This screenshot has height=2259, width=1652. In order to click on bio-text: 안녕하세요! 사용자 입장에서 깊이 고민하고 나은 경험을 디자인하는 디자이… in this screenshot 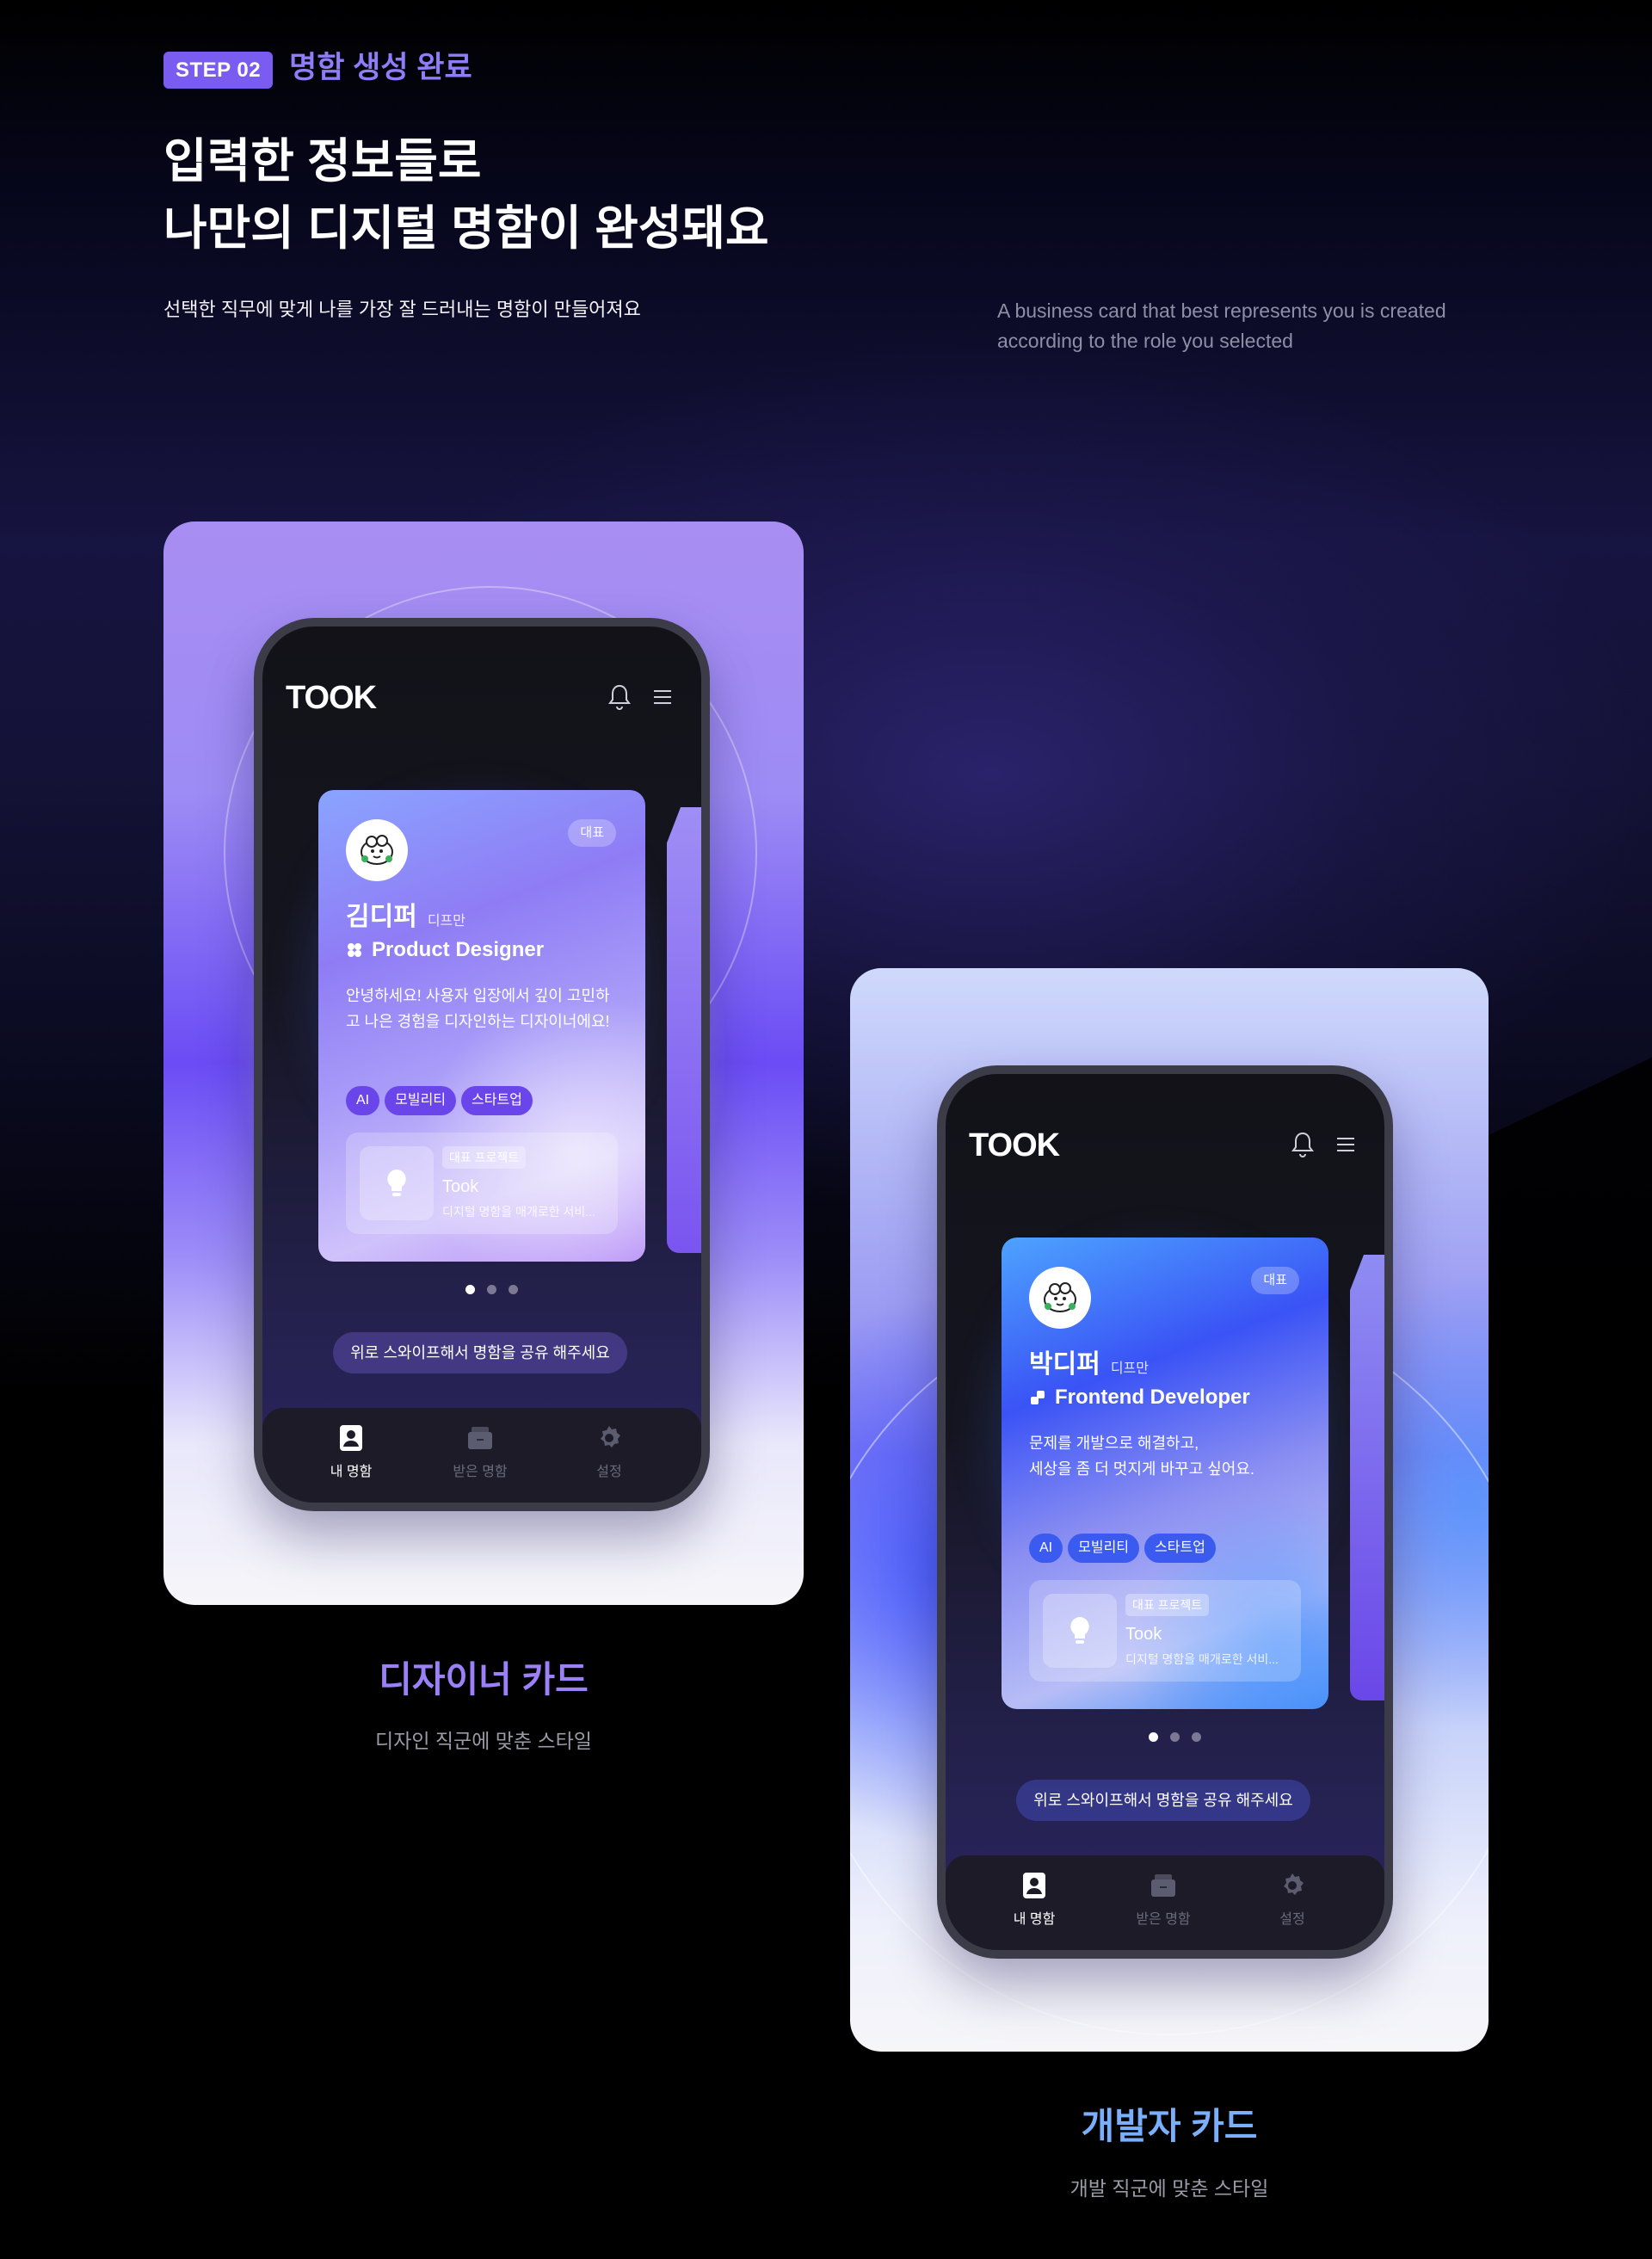, I will do `click(478, 1009)`.